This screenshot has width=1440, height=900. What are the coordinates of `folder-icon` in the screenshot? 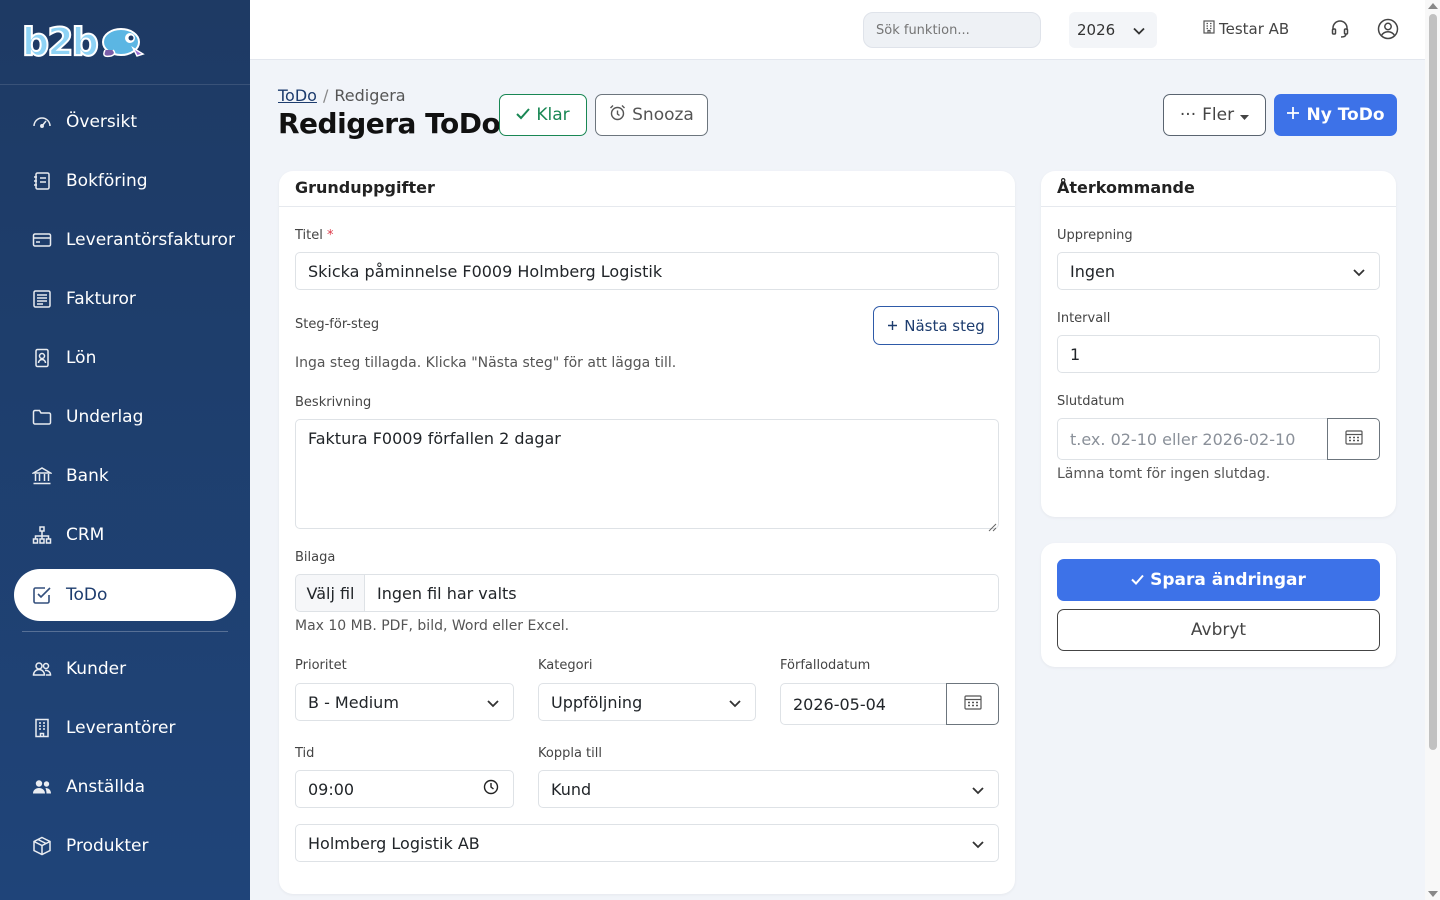 It's located at (42, 417).